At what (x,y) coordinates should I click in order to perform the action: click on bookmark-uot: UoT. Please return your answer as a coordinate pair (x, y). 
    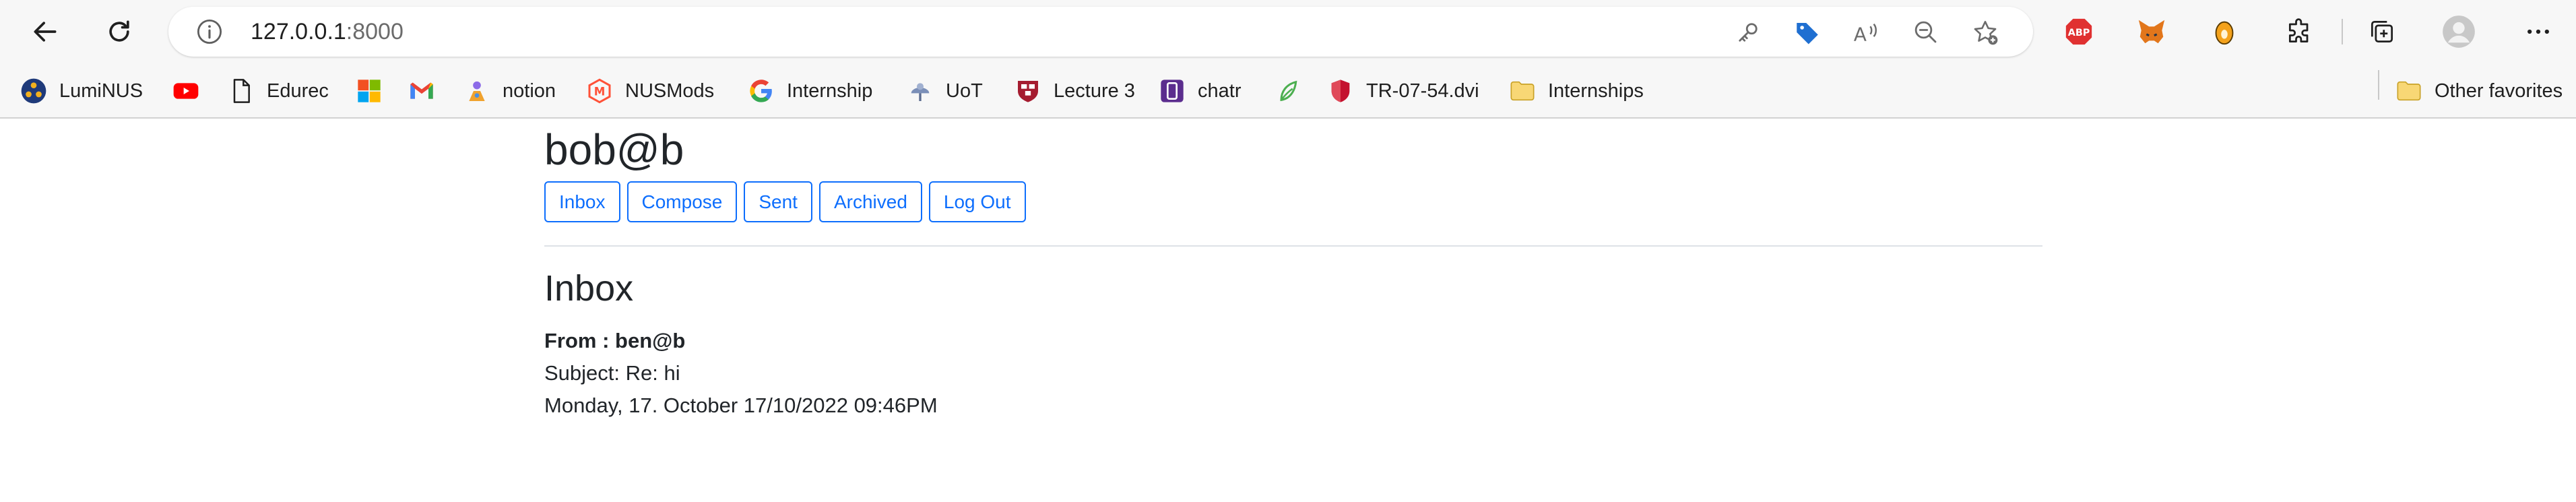
    Looking at the image, I should click on (945, 91).